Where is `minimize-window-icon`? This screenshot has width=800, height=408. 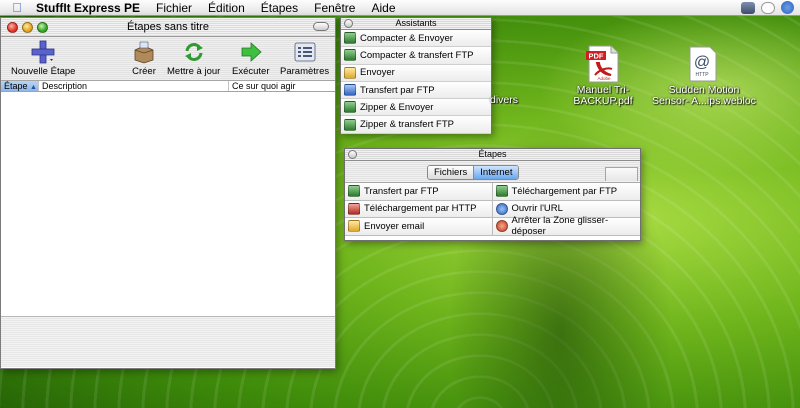
minimize-window-icon is located at coordinates (27, 27).